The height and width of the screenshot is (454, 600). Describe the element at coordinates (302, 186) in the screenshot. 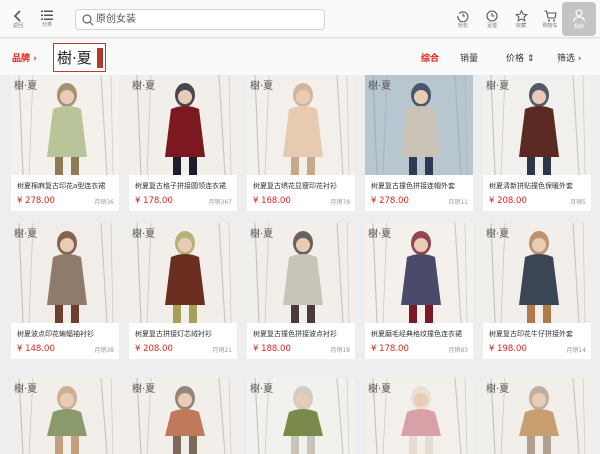

I see `product-title: 树夏复古绣花显瘦印花衬衫` at that location.